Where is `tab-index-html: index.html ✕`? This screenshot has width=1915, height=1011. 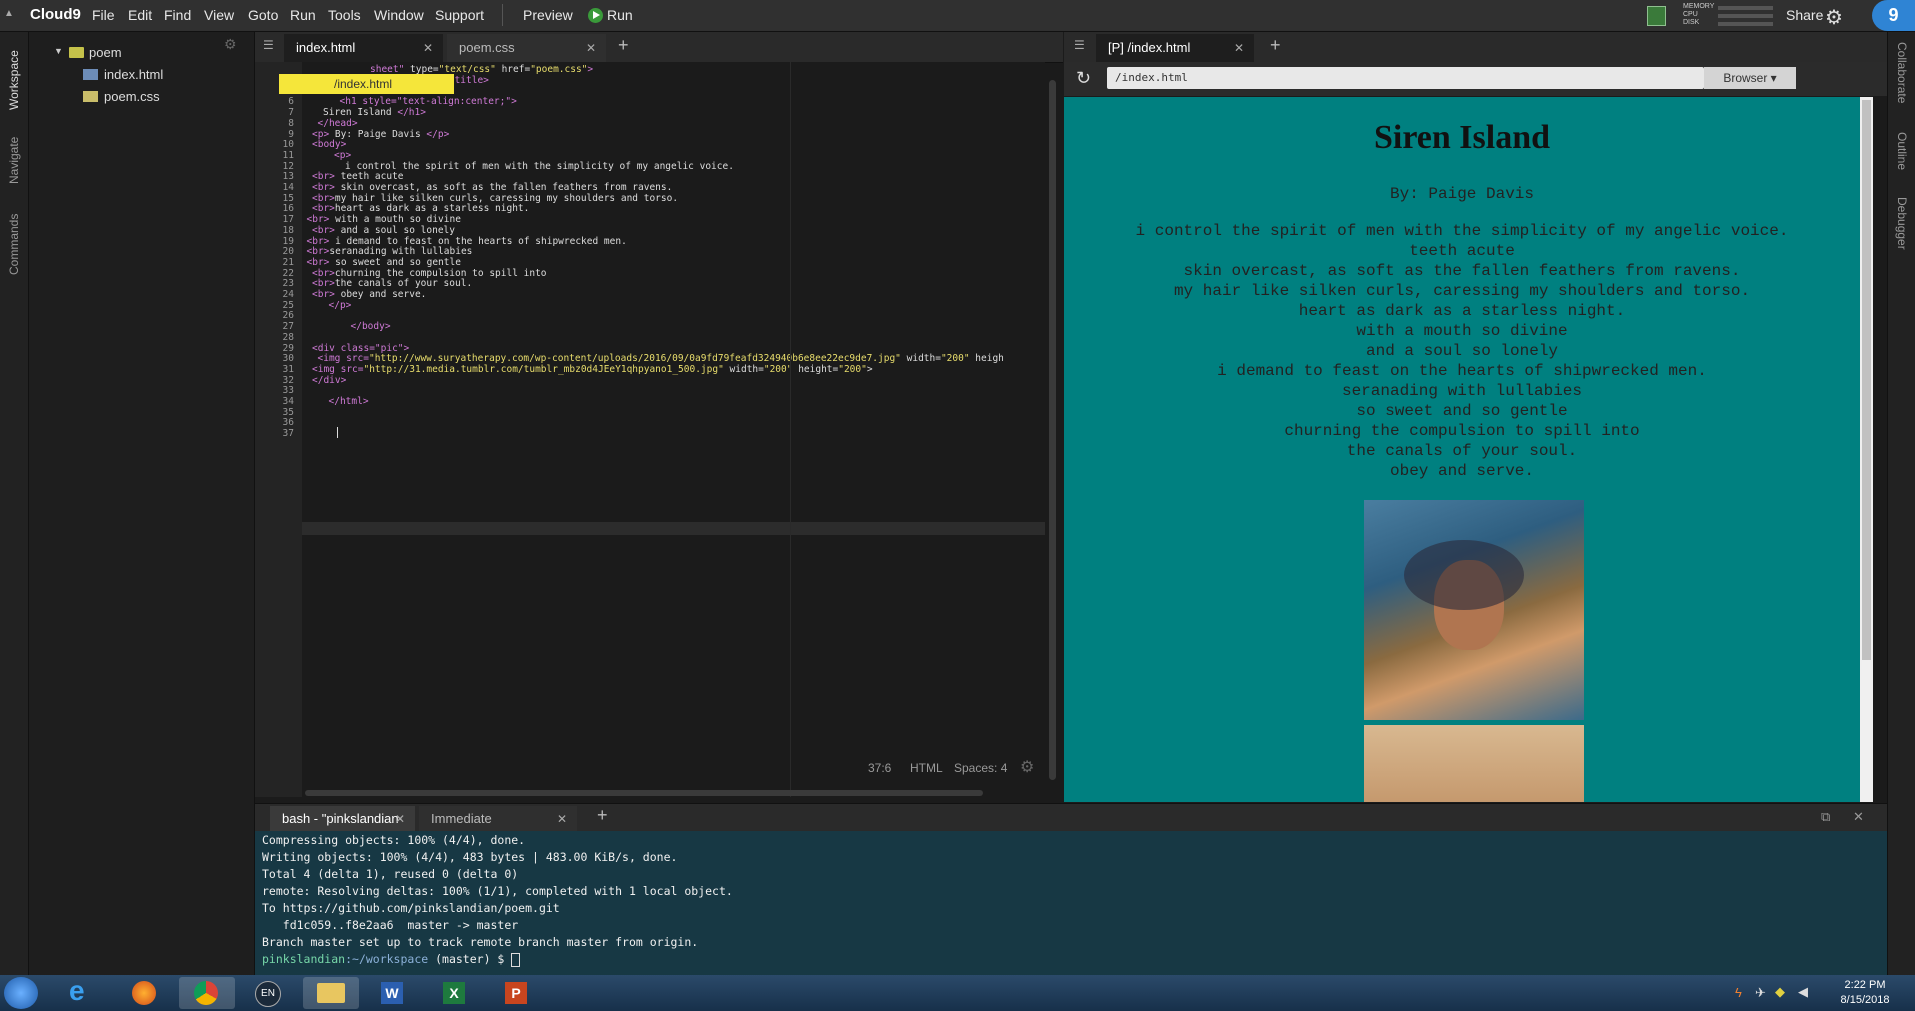 tab-index-html: index.html ✕ is located at coordinates (363, 48).